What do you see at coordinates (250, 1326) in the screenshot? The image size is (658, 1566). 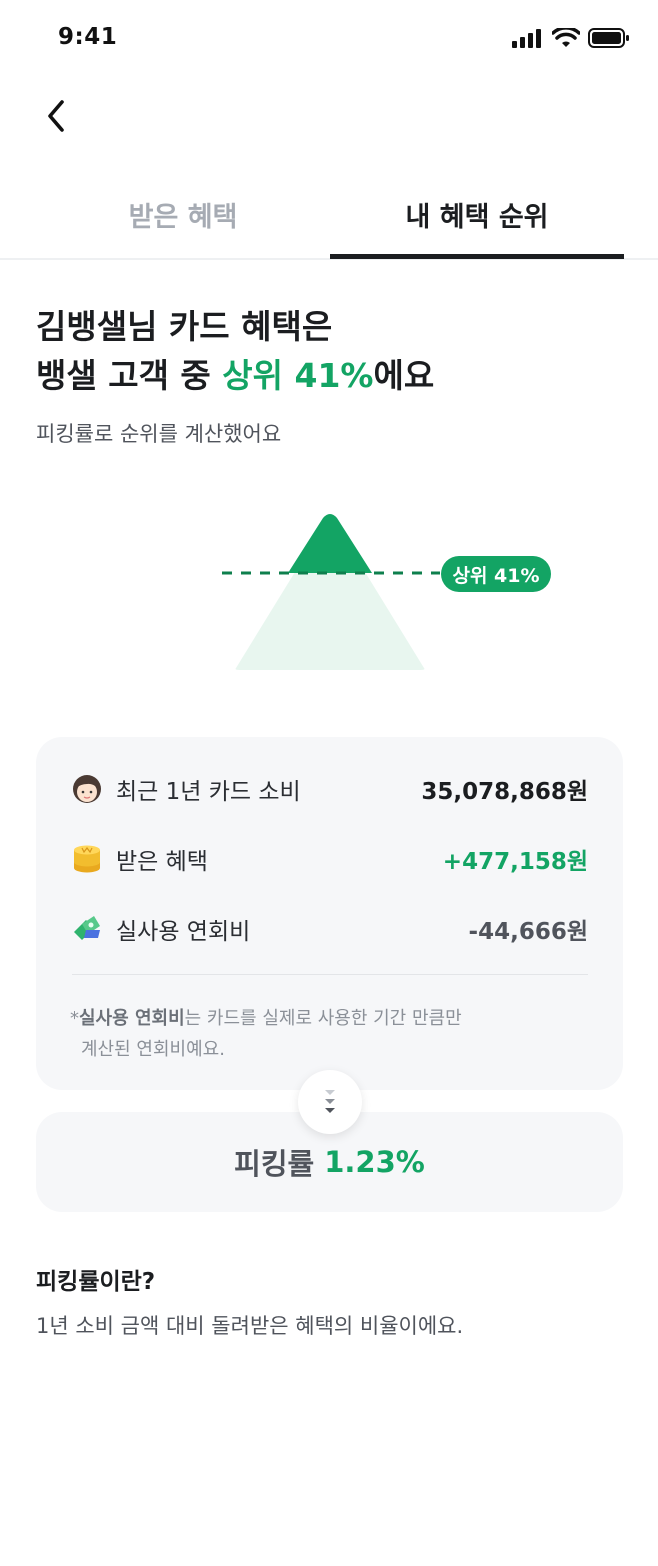 I see `explain-text: 1년 소비 금액 대비 돌려받은 혜택의 비율이에요.` at bounding box center [250, 1326].